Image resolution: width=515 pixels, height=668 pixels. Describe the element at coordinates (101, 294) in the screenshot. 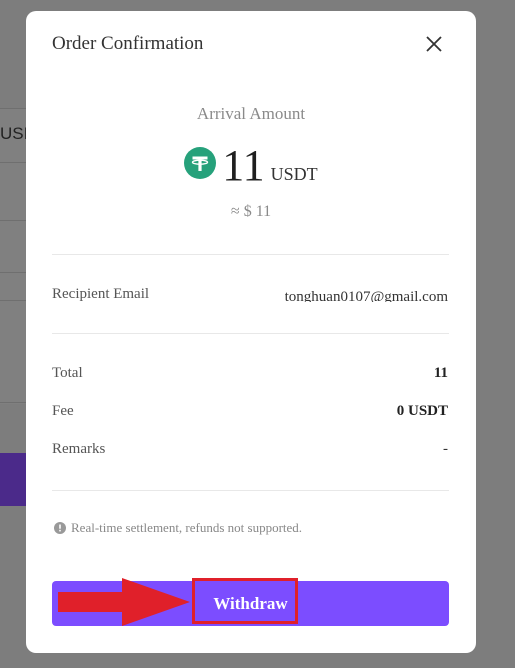

I see `recipient-email-label: Recipient Email` at that location.